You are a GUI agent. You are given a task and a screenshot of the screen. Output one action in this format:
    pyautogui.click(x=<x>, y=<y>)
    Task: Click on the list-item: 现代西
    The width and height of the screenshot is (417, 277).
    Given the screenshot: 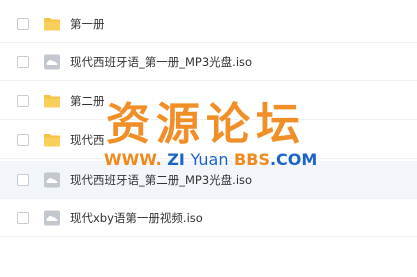 What is the action you would take?
    pyautogui.click(x=208, y=140)
    